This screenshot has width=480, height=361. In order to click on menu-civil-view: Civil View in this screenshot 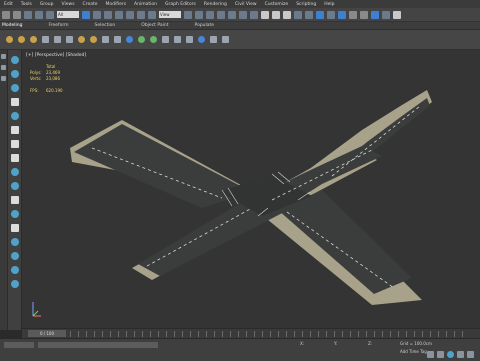, I will do `click(246, 4)`.